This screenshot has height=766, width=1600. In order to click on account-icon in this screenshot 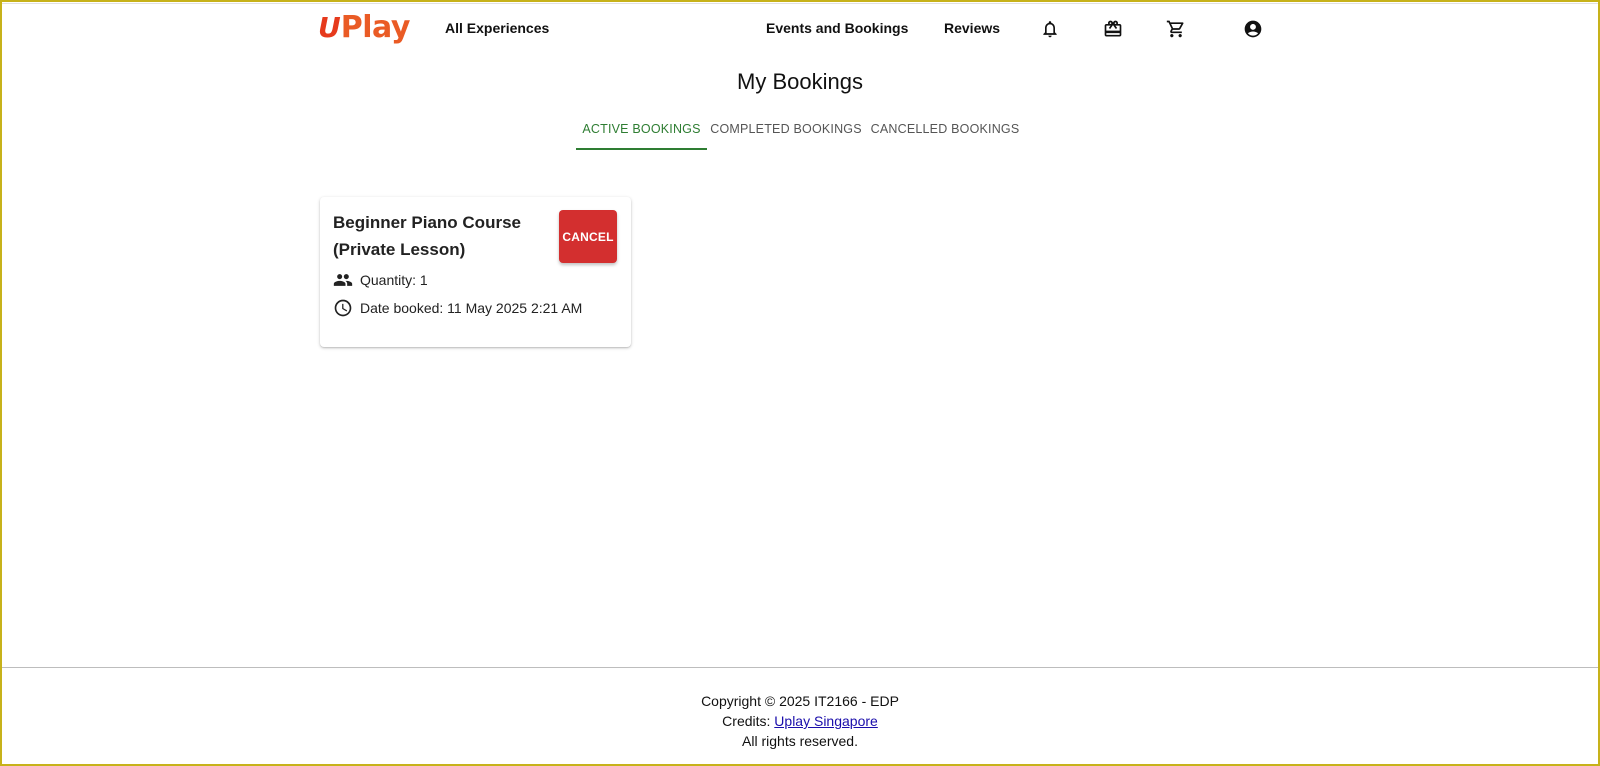, I will do `click(1253, 29)`.